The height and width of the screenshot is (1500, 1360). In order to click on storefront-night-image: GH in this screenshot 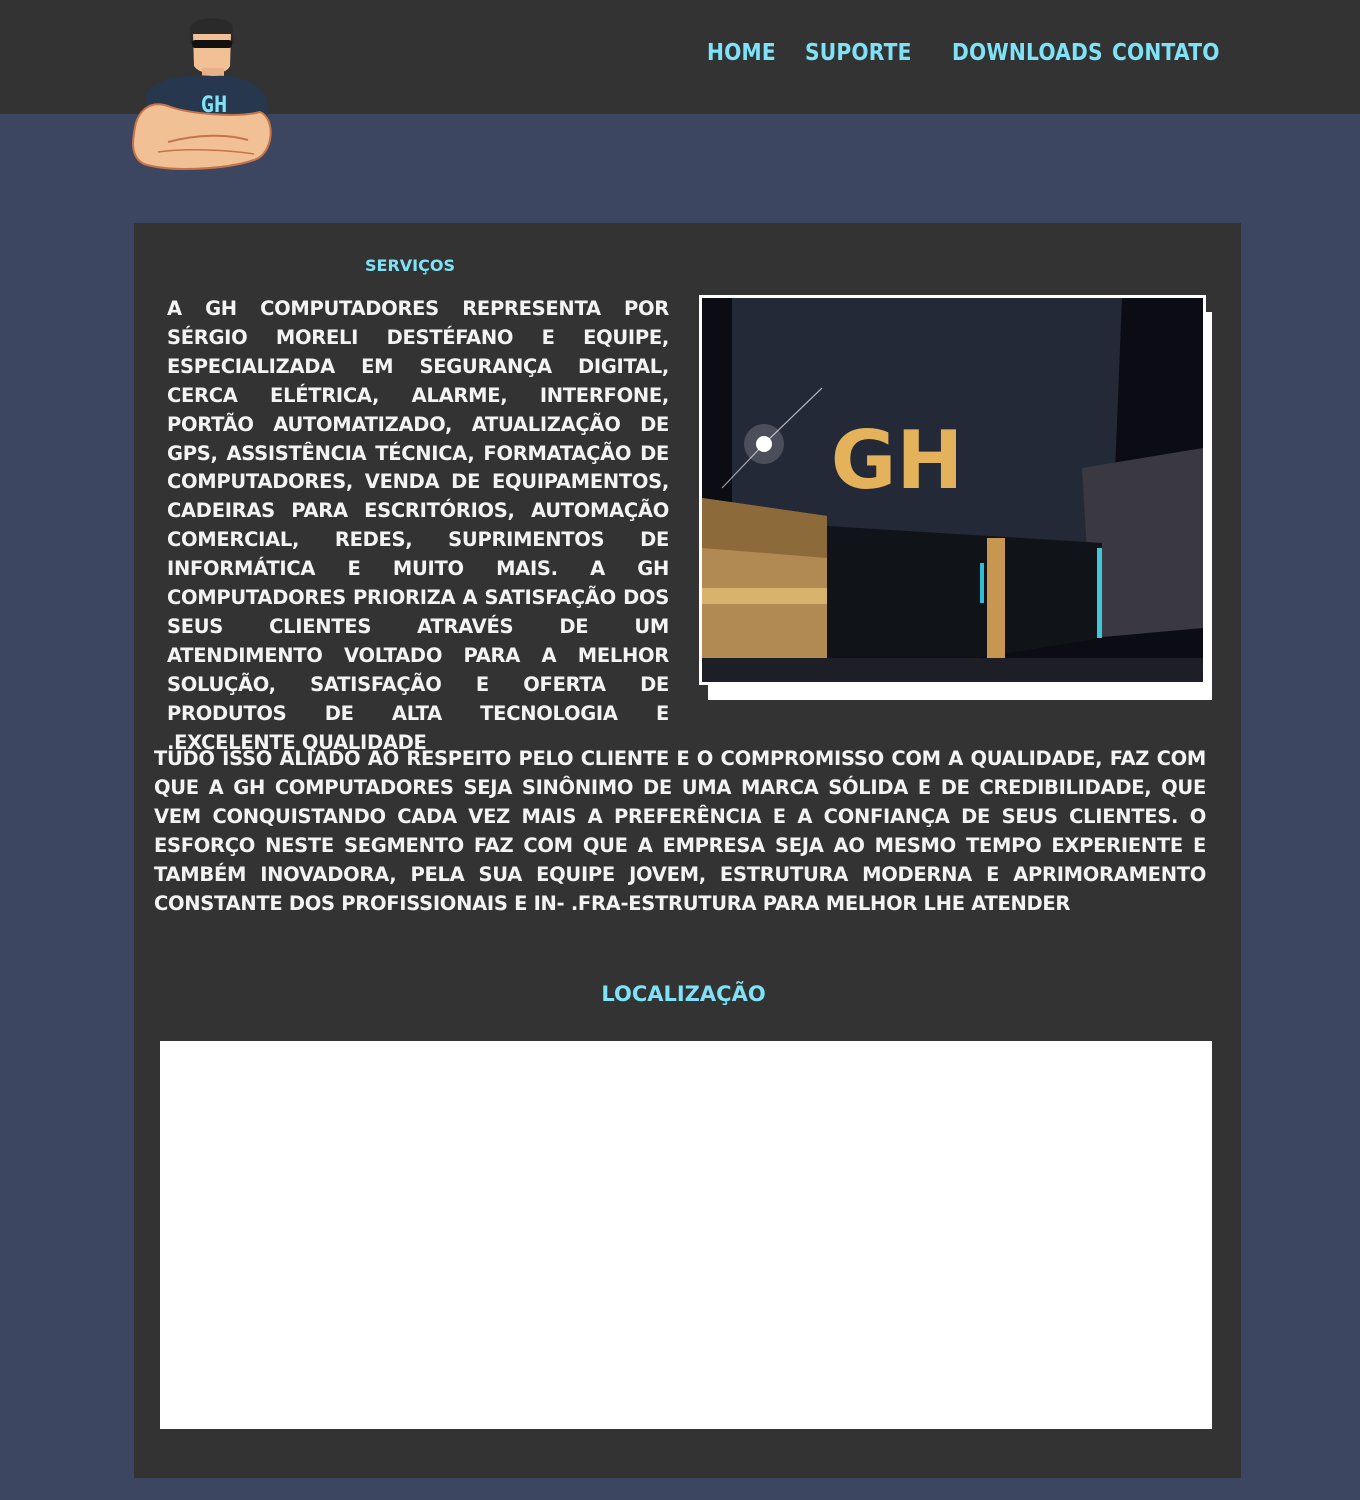, I will do `click(952, 490)`.